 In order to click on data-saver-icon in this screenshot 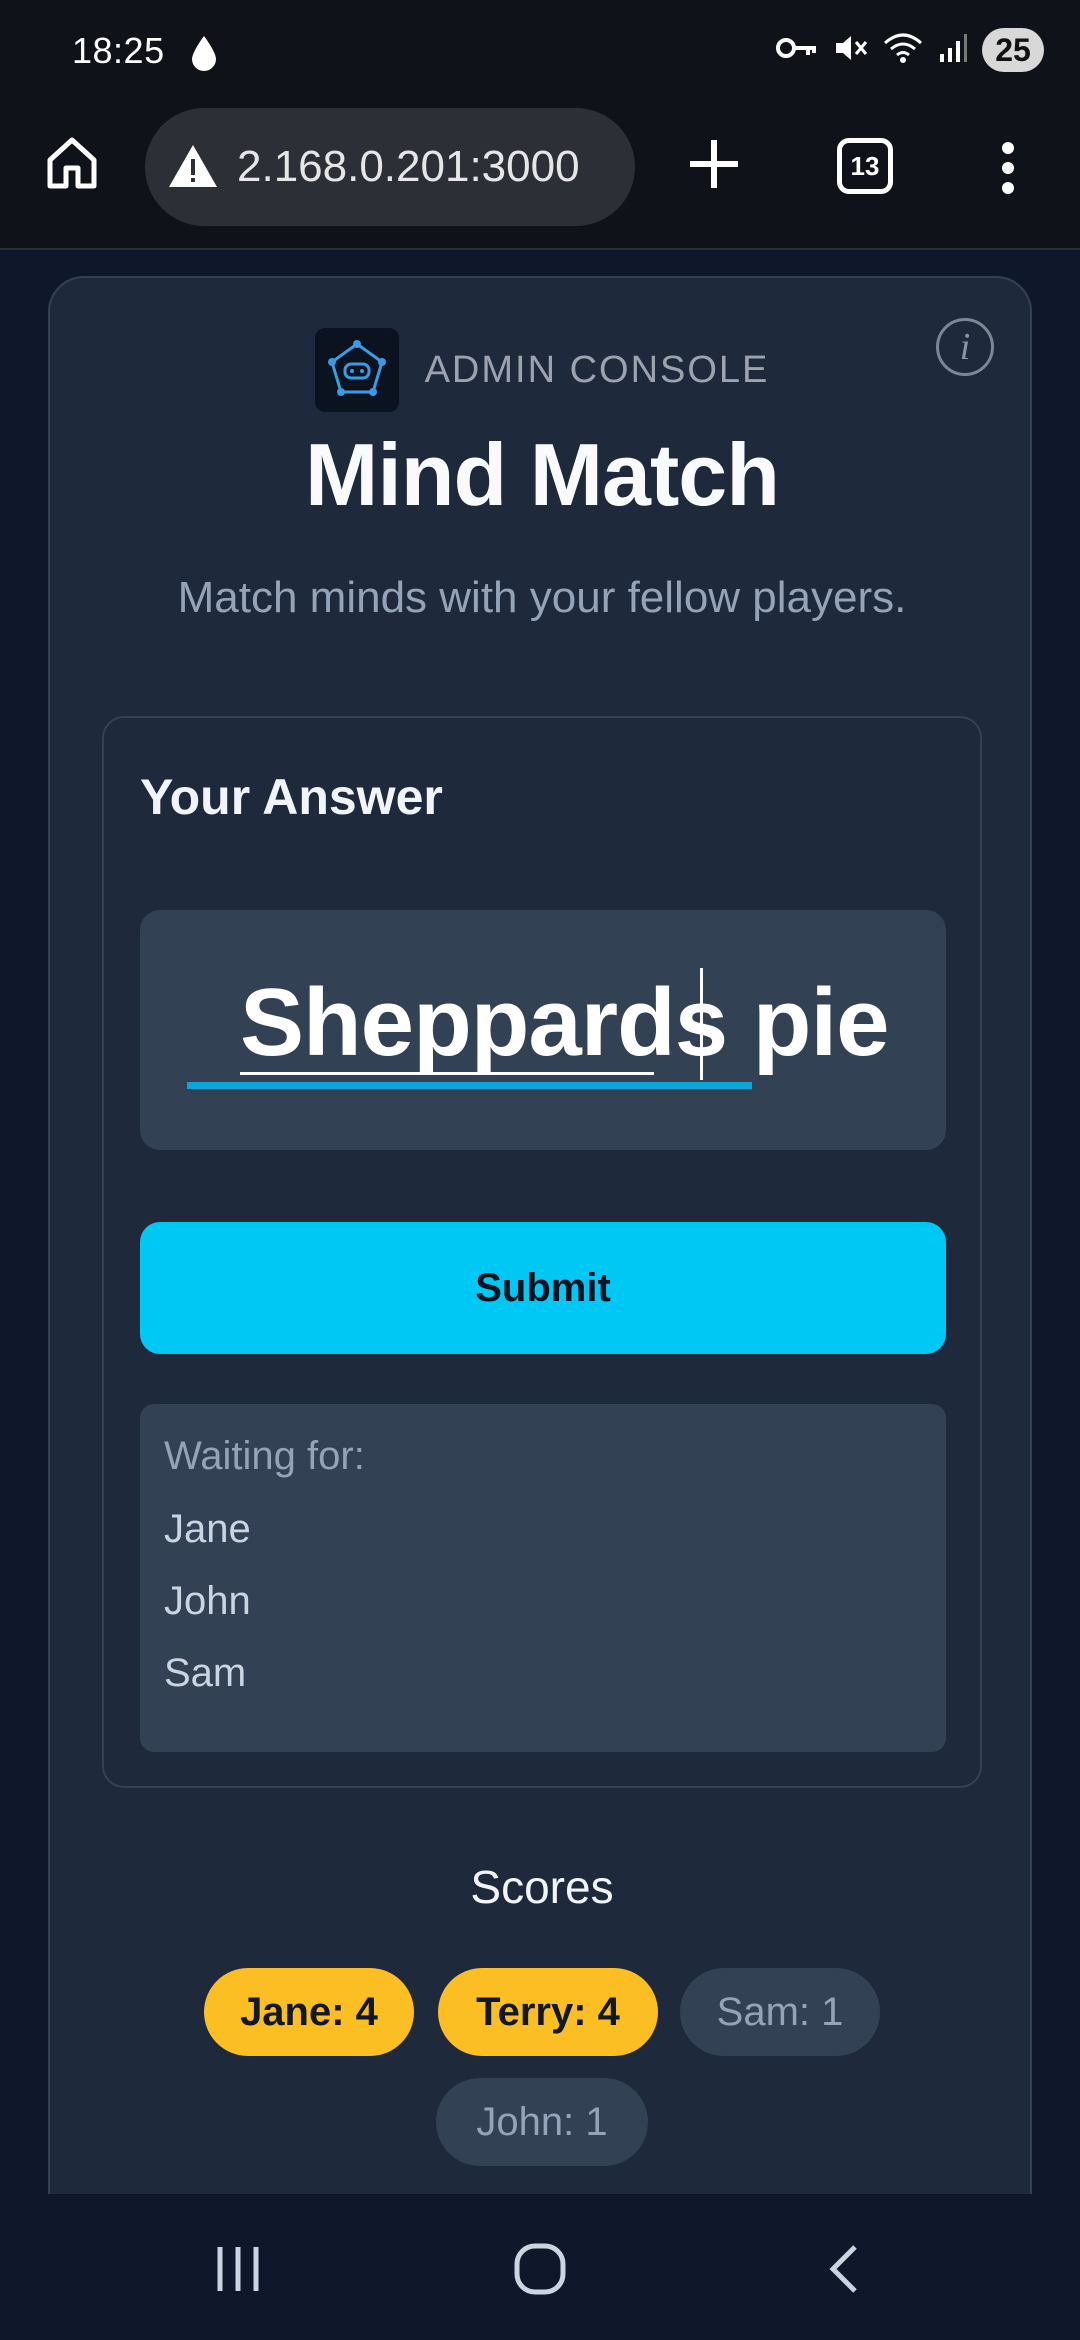, I will do `click(204, 55)`.